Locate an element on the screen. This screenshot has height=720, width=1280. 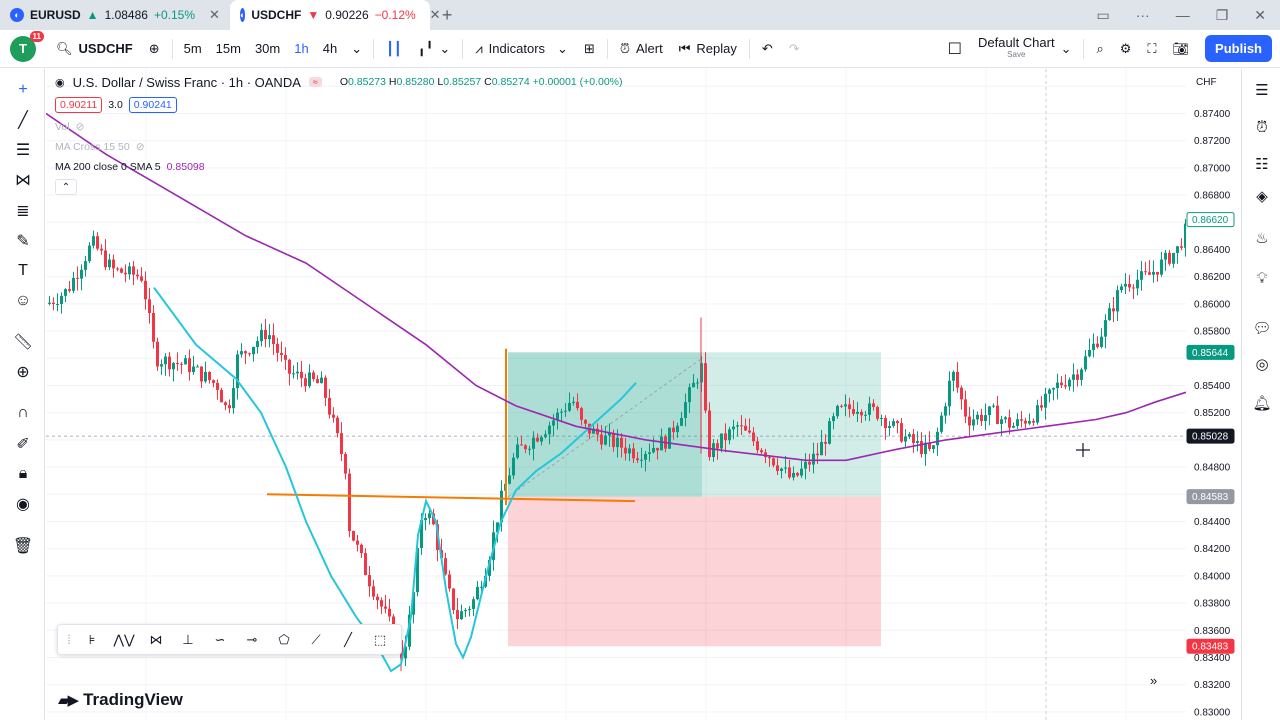
data-window-icon: ☷ is located at coordinates (1262, 164).